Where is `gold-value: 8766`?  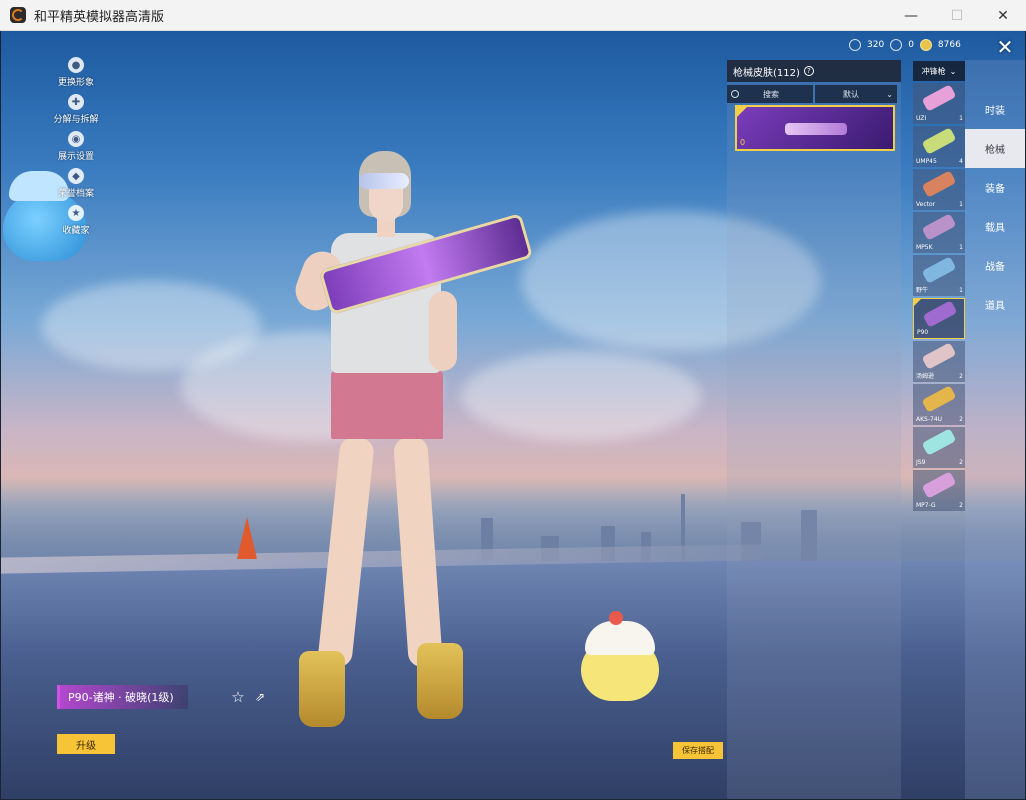
gold-value: 8766 is located at coordinates (949, 45).